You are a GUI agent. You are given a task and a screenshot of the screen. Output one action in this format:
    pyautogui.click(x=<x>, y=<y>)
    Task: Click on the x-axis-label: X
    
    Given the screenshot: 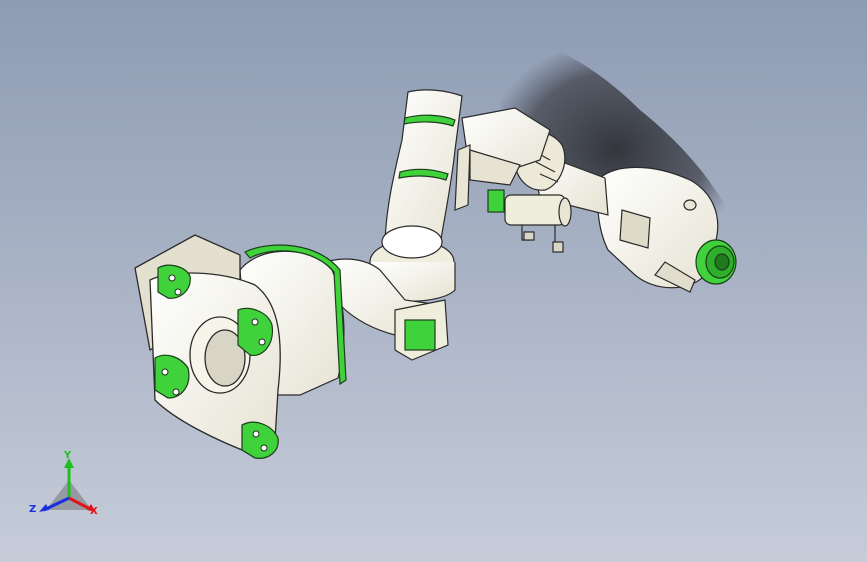 What is the action you would take?
    pyautogui.click(x=94, y=511)
    